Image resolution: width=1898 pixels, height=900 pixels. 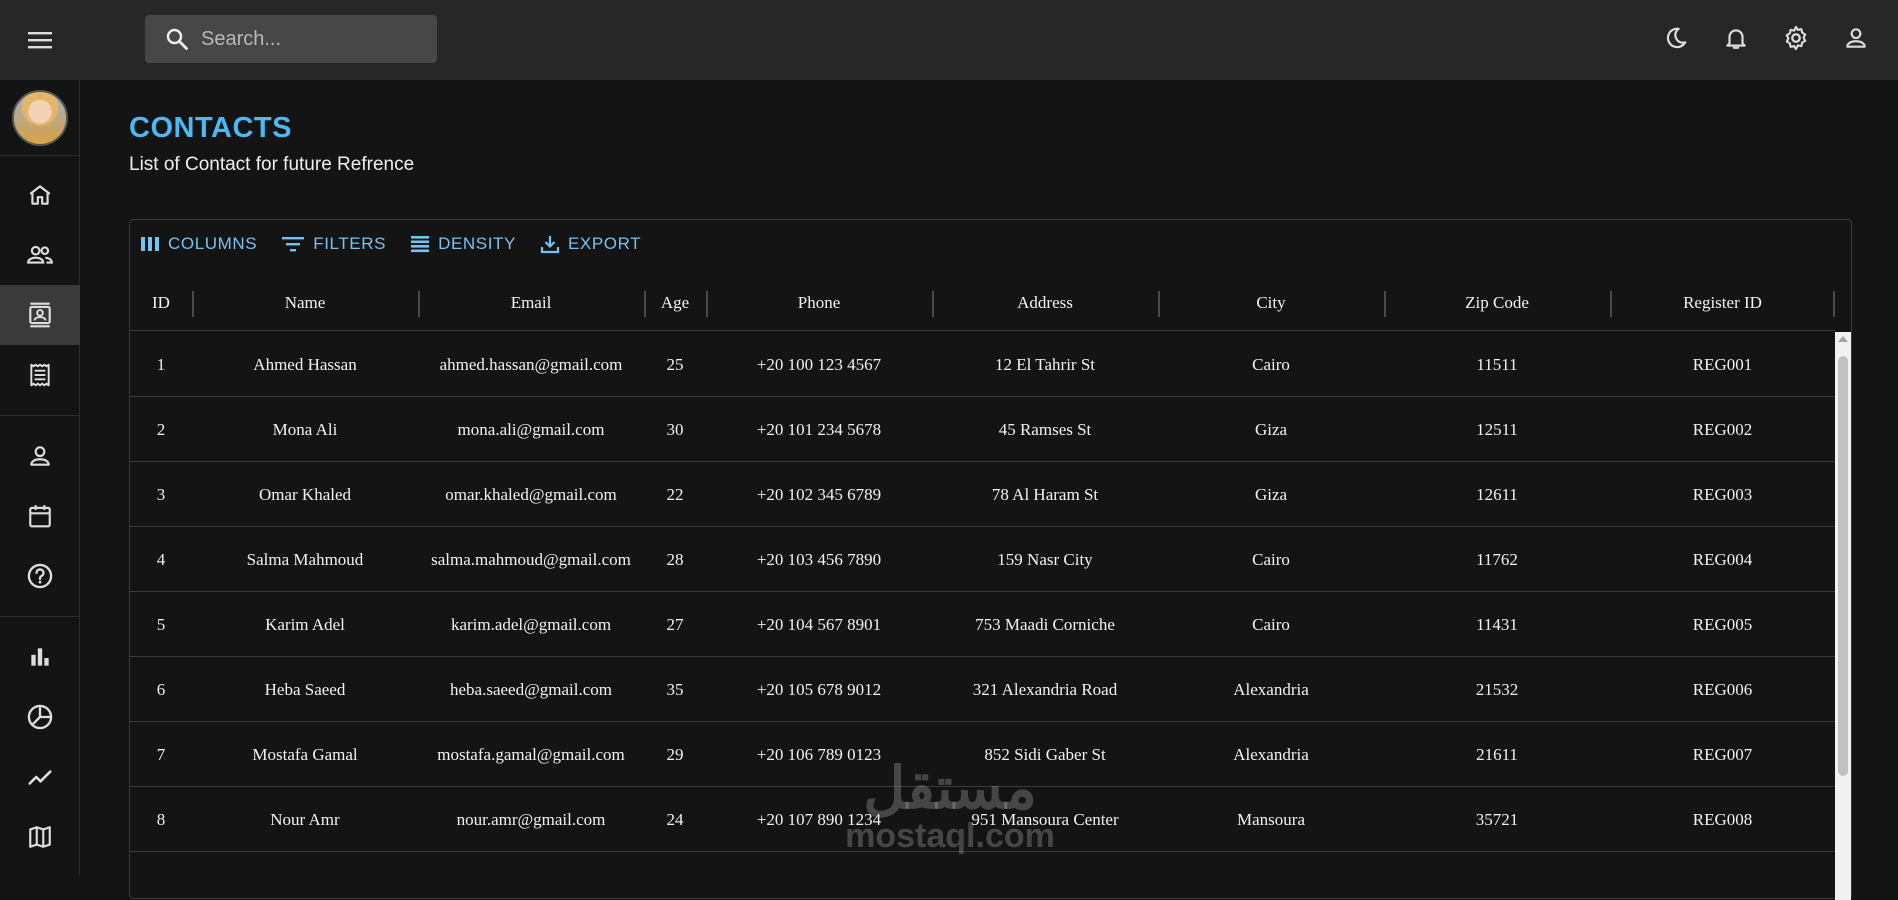 I want to click on cell-age: 25, so click(x=675, y=364).